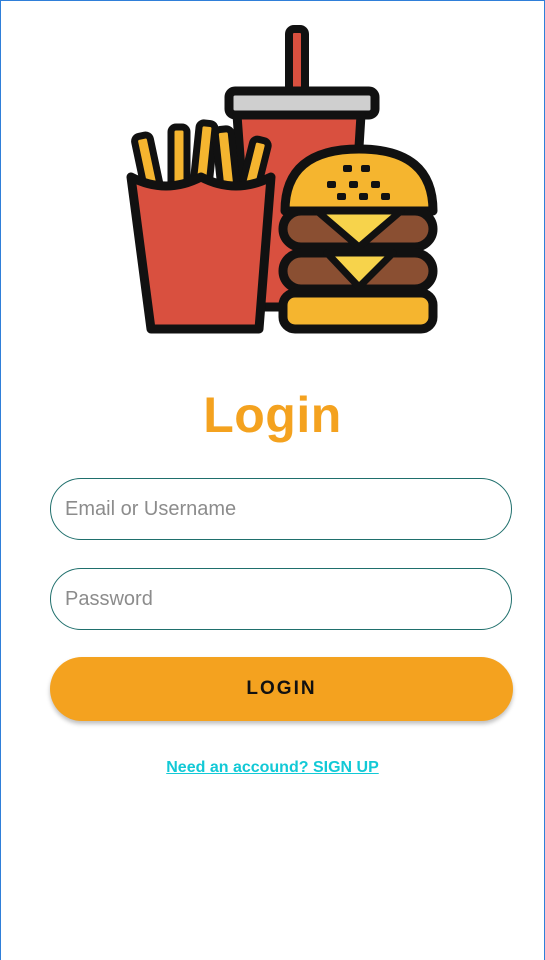  Describe the element at coordinates (272, 415) in the screenshot. I see `page-title: Login` at that location.